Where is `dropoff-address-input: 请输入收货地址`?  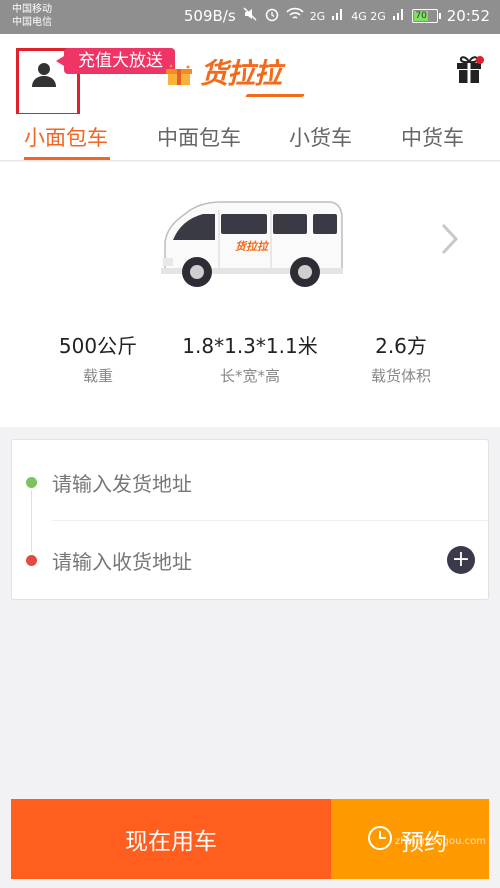 dropoff-address-input: 请输入收货地址 is located at coordinates (122, 560).